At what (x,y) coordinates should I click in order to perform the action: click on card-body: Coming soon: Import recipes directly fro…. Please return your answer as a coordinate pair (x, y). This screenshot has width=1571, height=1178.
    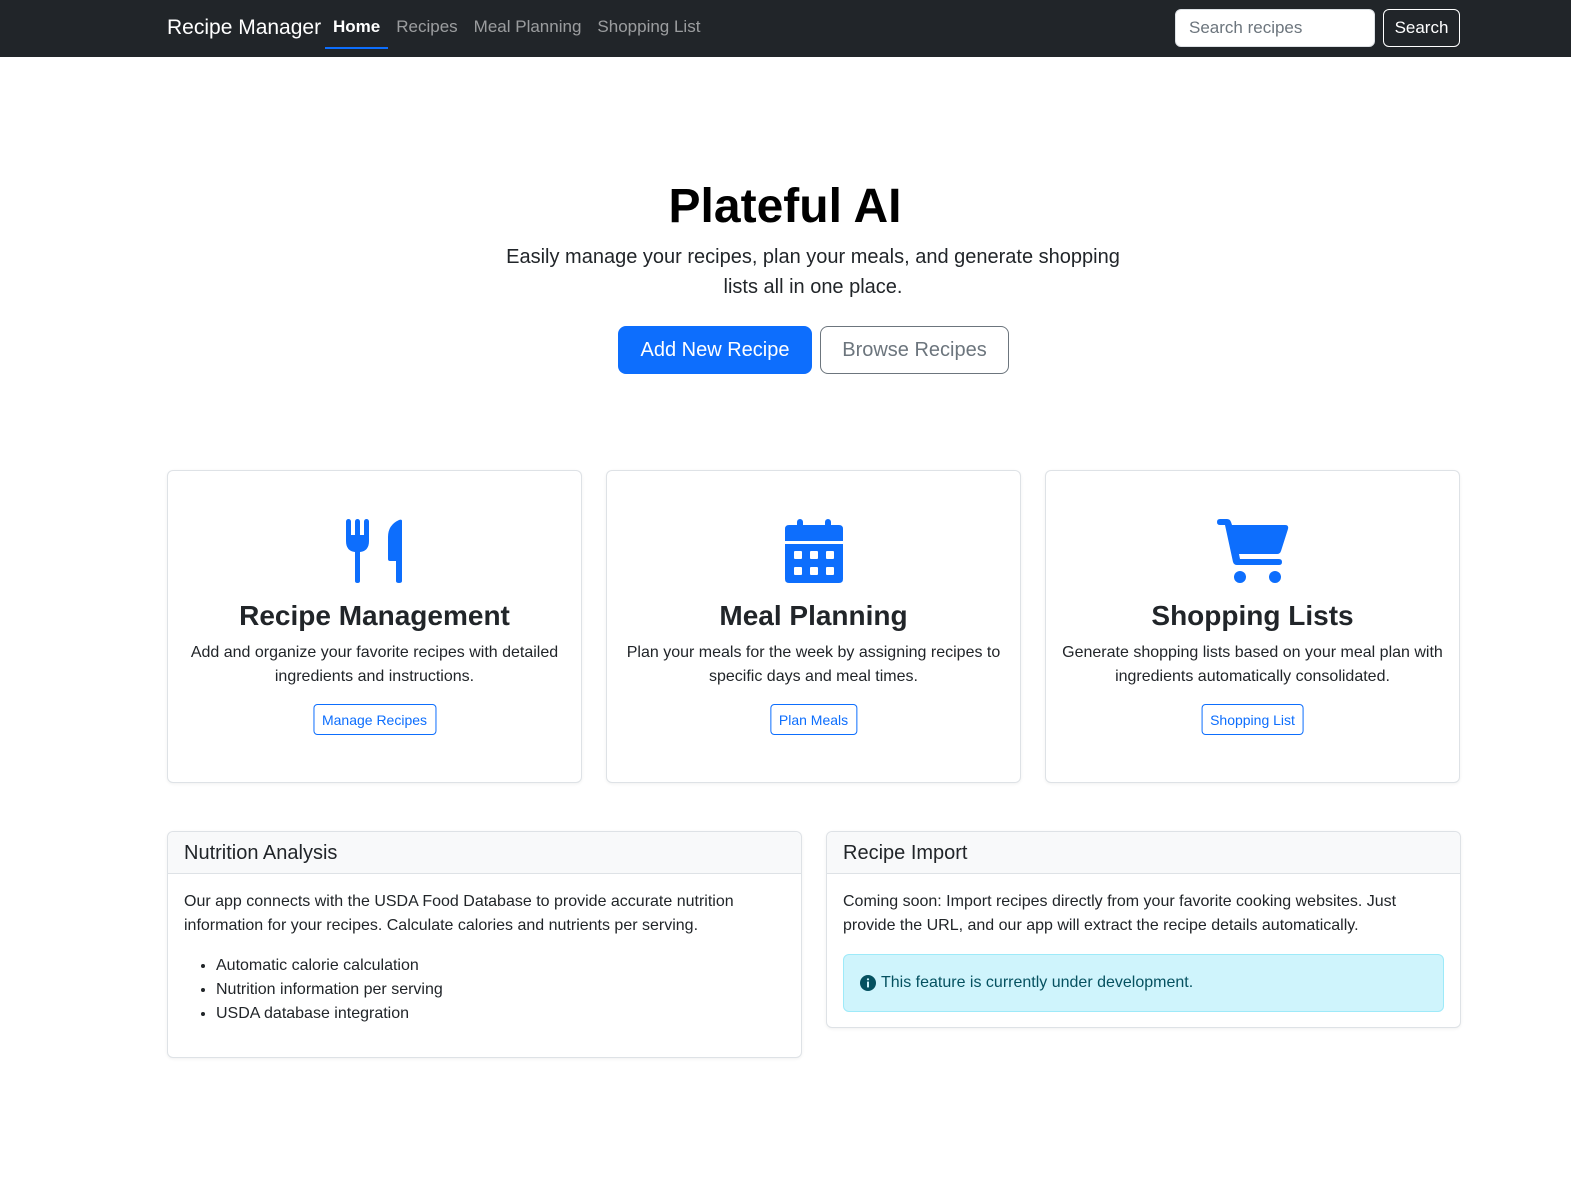
    Looking at the image, I should click on (1143, 951).